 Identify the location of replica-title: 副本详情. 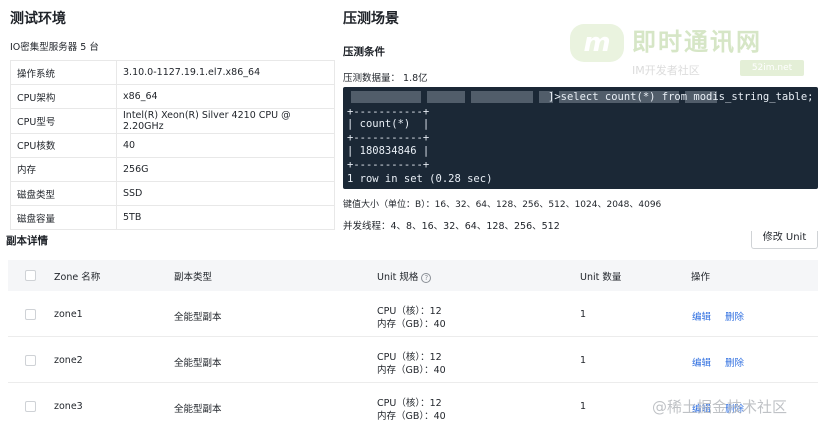
(27, 241).